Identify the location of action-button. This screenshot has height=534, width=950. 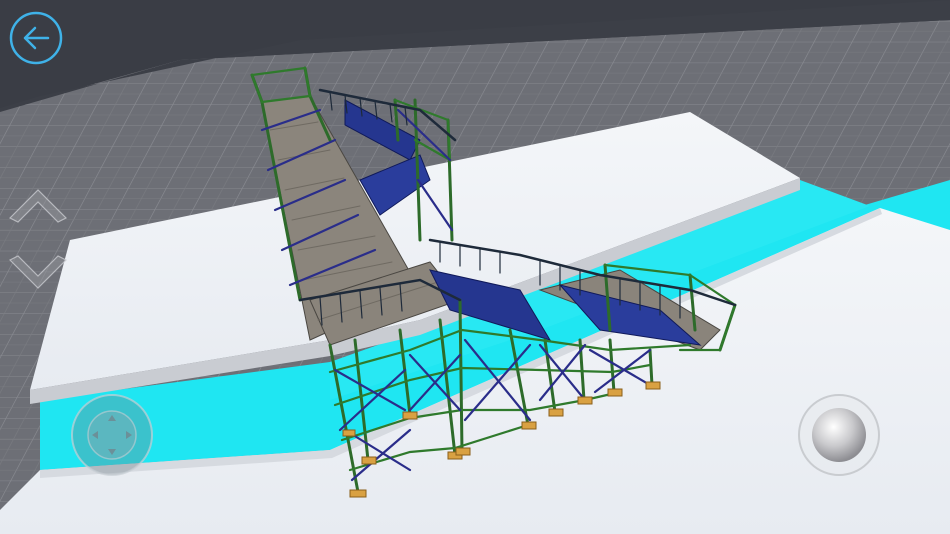
(839, 435).